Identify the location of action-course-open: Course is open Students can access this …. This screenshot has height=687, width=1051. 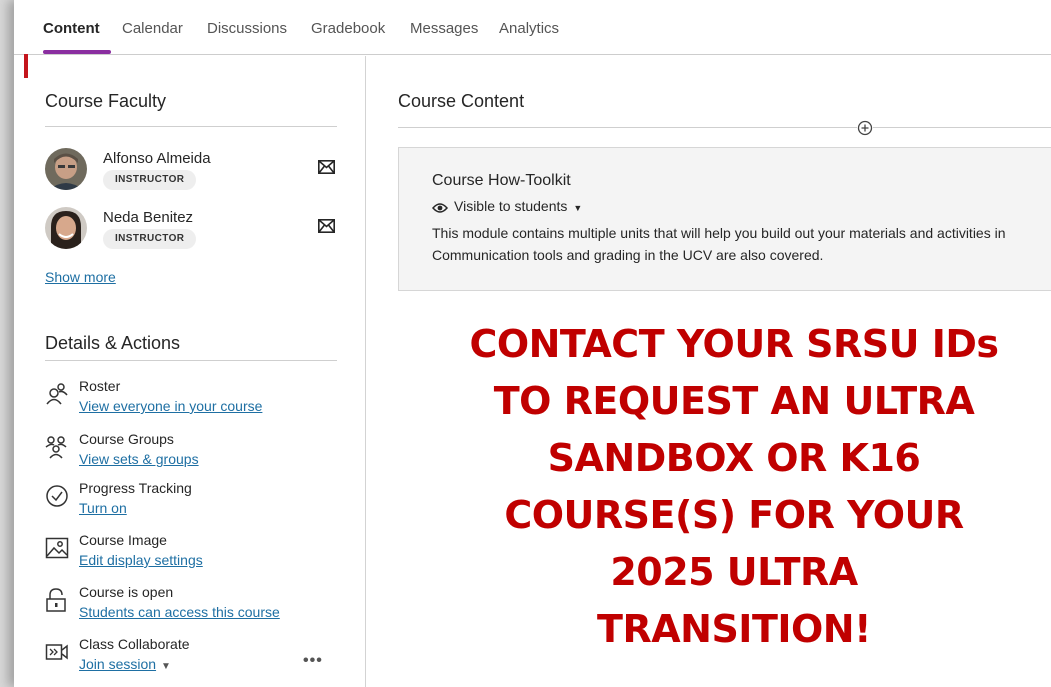
(195, 607).